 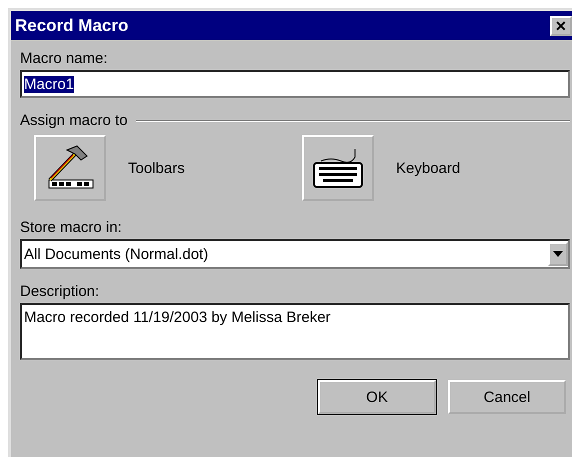 I want to click on field-value: Macro1, so click(x=49, y=84).